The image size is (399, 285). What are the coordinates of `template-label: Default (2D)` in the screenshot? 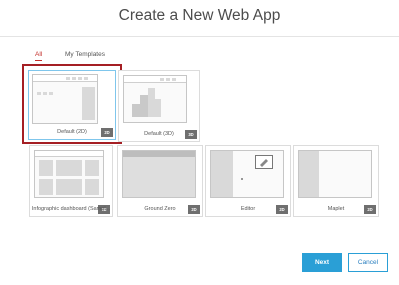 It's located at (72, 132).